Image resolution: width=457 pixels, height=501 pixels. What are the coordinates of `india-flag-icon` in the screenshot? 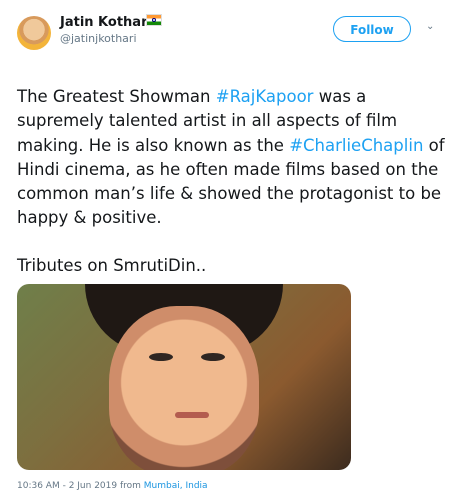 It's located at (154, 20).